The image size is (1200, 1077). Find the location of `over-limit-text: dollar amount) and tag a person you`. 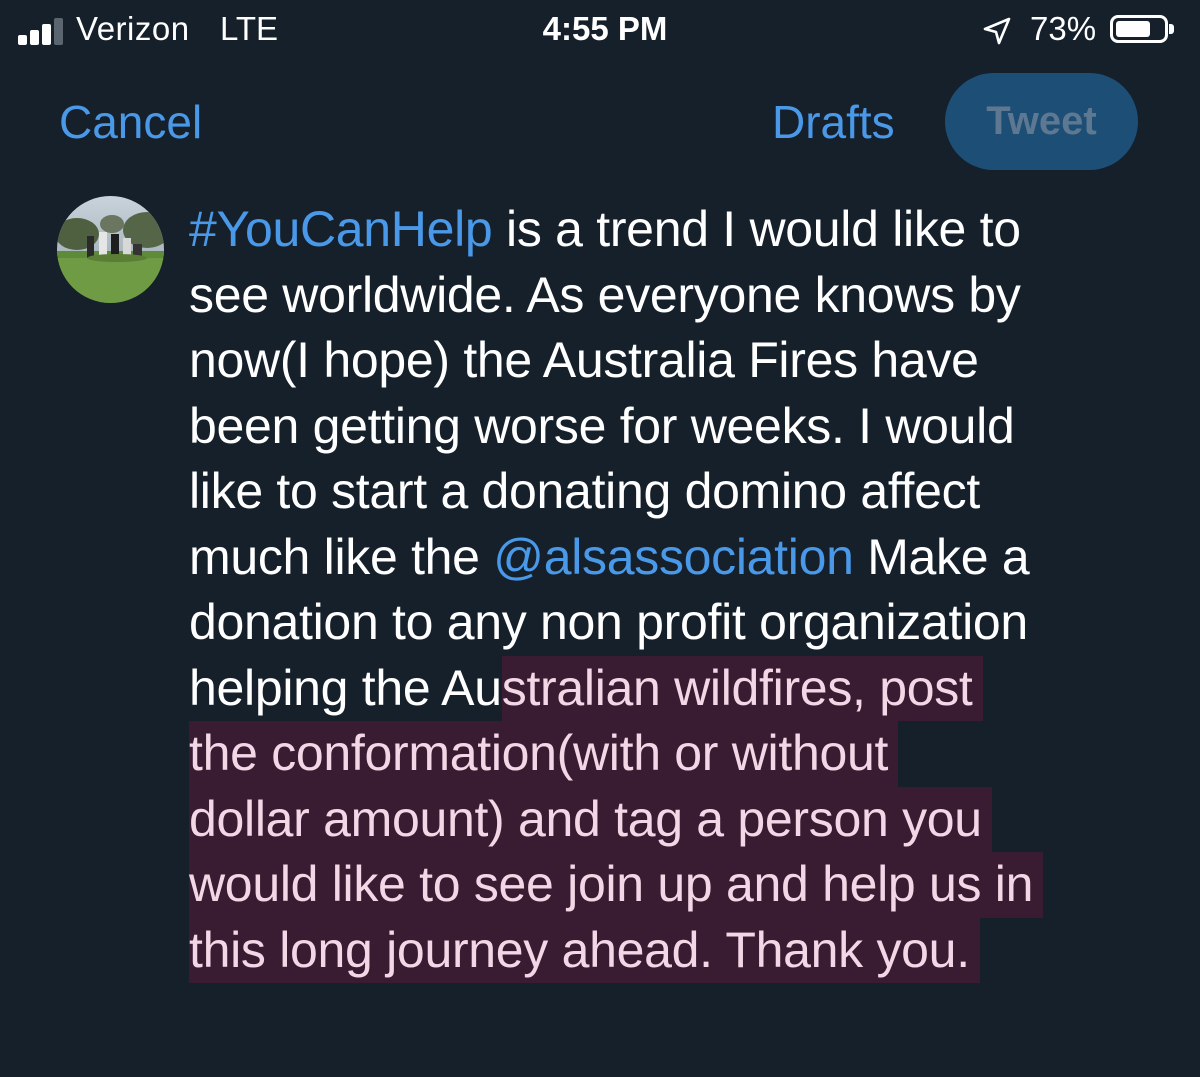

over-limit-text: dollar amount) and tag a person you is located at coordinates (590, 819).